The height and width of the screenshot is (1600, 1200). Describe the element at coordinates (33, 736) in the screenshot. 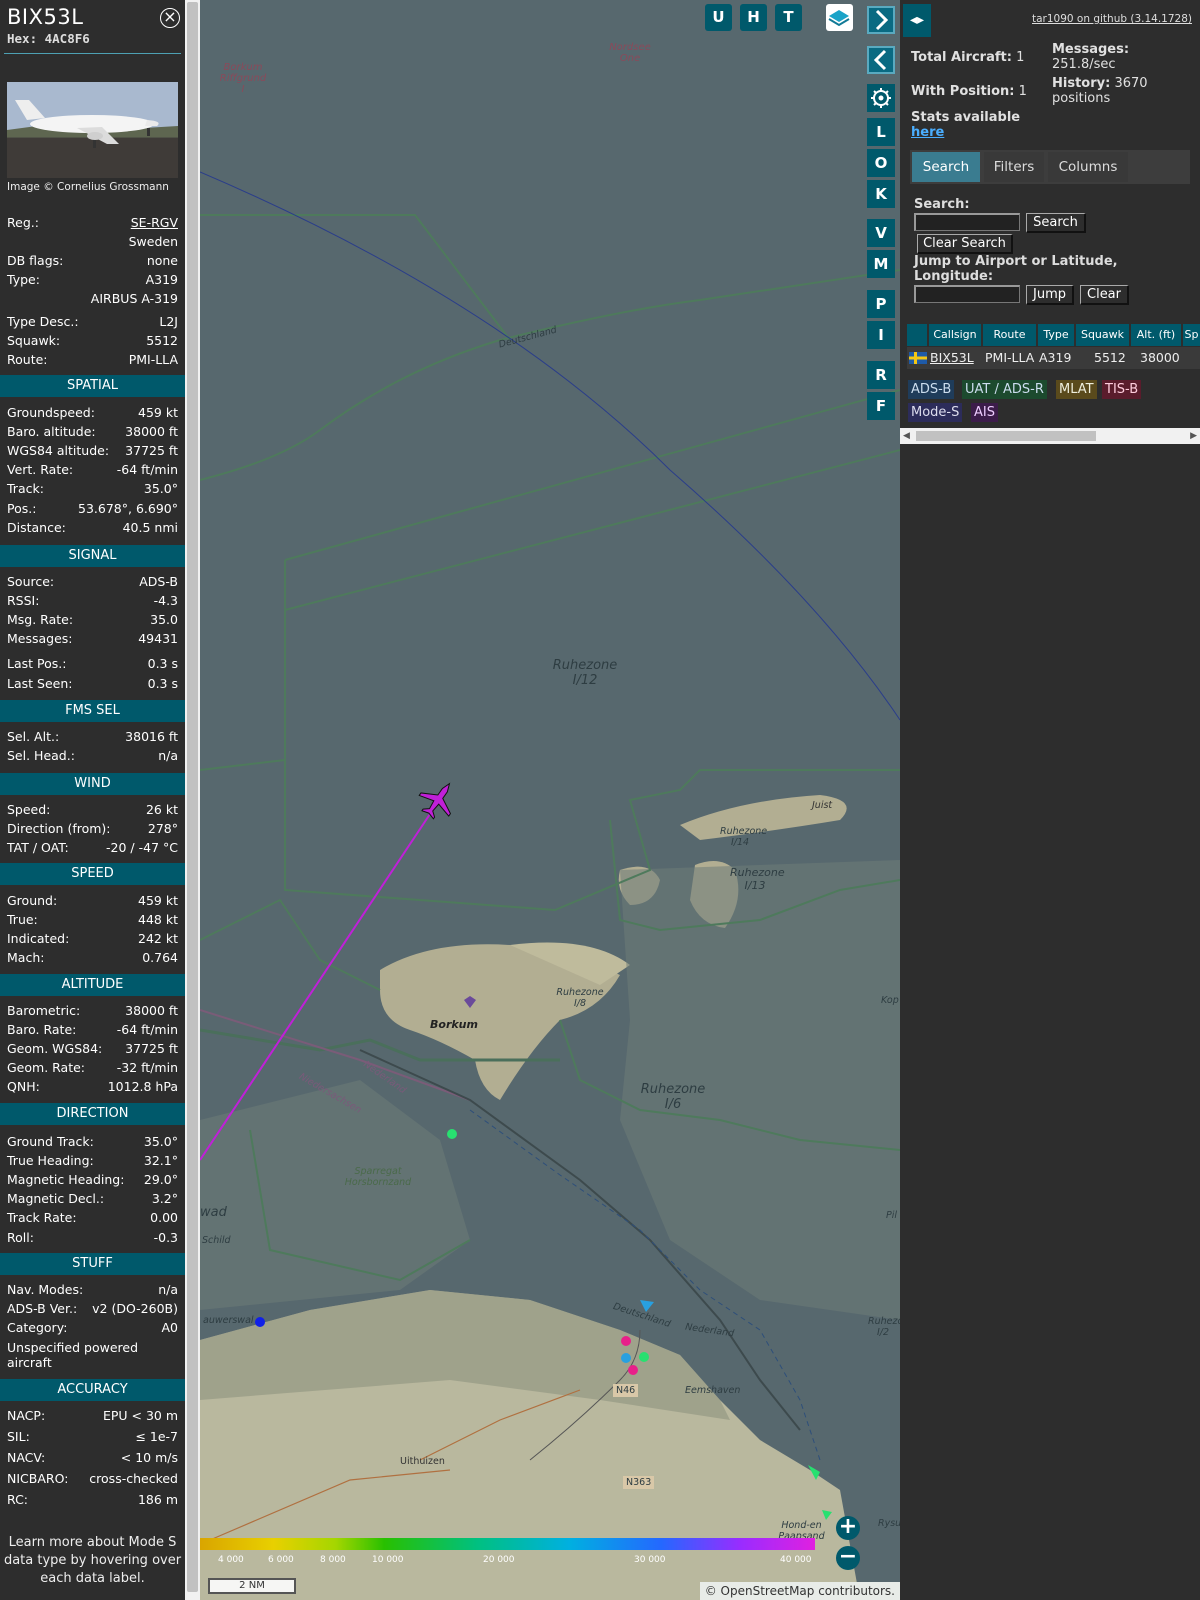

I see `info-label: Sel. Alt.:` at that location.